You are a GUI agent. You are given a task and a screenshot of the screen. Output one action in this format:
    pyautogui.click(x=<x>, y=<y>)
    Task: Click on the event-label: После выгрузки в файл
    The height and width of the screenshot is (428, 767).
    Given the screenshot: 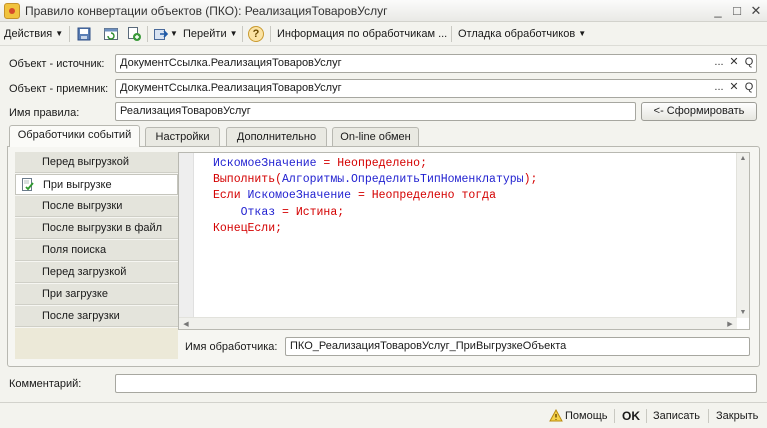 What is the action you would take?
    pyautogui.click(x=102, y=228)
    